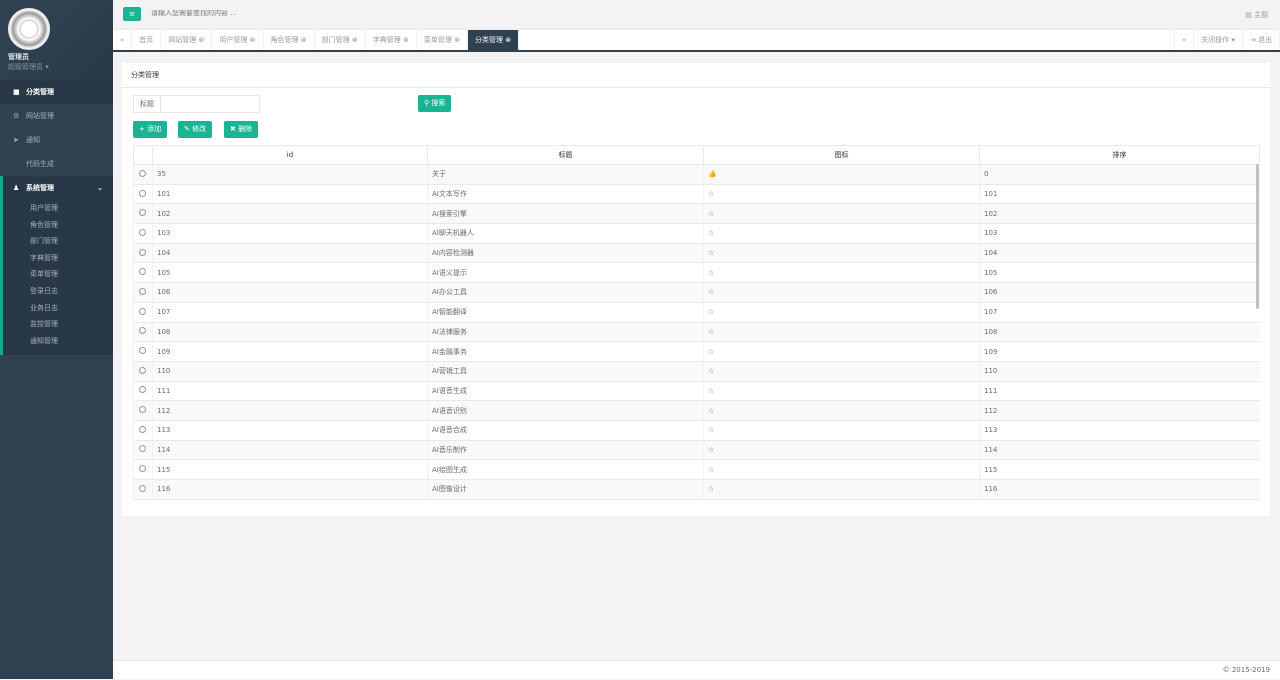 This screenshot has height=680, width=1280. I want to click on sidebar-item-system: ♟ 系统管理 ⌄, so click(58, 188).